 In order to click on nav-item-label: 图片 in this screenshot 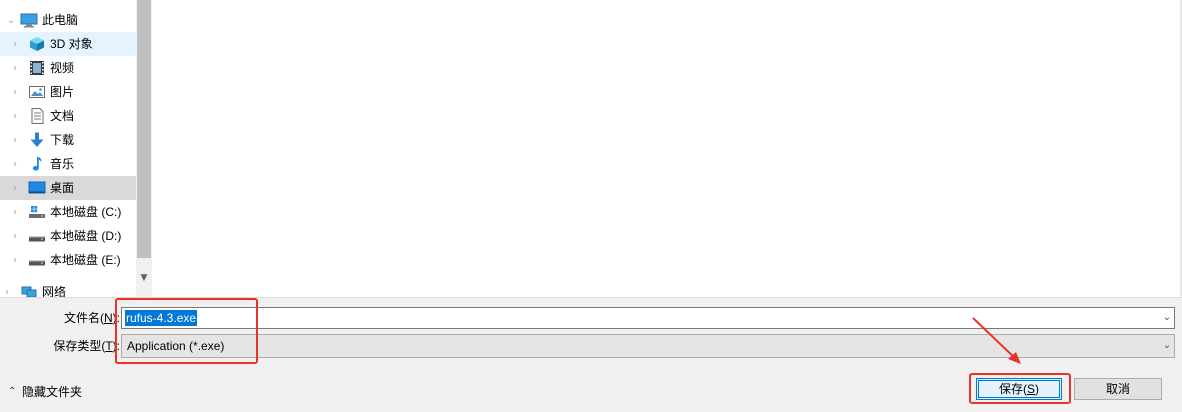, I will do `click(62, 92)`.